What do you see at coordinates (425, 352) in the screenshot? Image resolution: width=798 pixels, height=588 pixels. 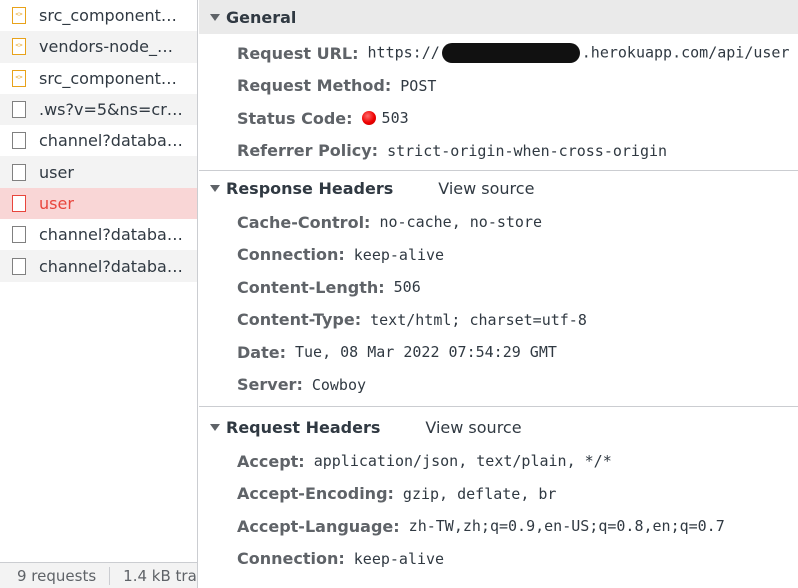 I see `header-value: Tue, 08 Mar 2022 07:54:29 GMT` at bounding box center [425, 352].